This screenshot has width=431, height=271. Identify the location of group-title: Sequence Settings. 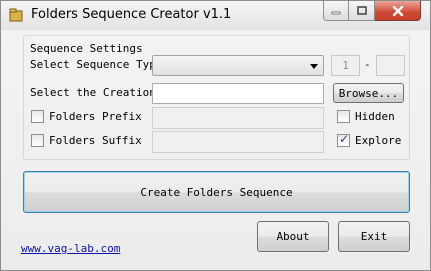
(86, 48).